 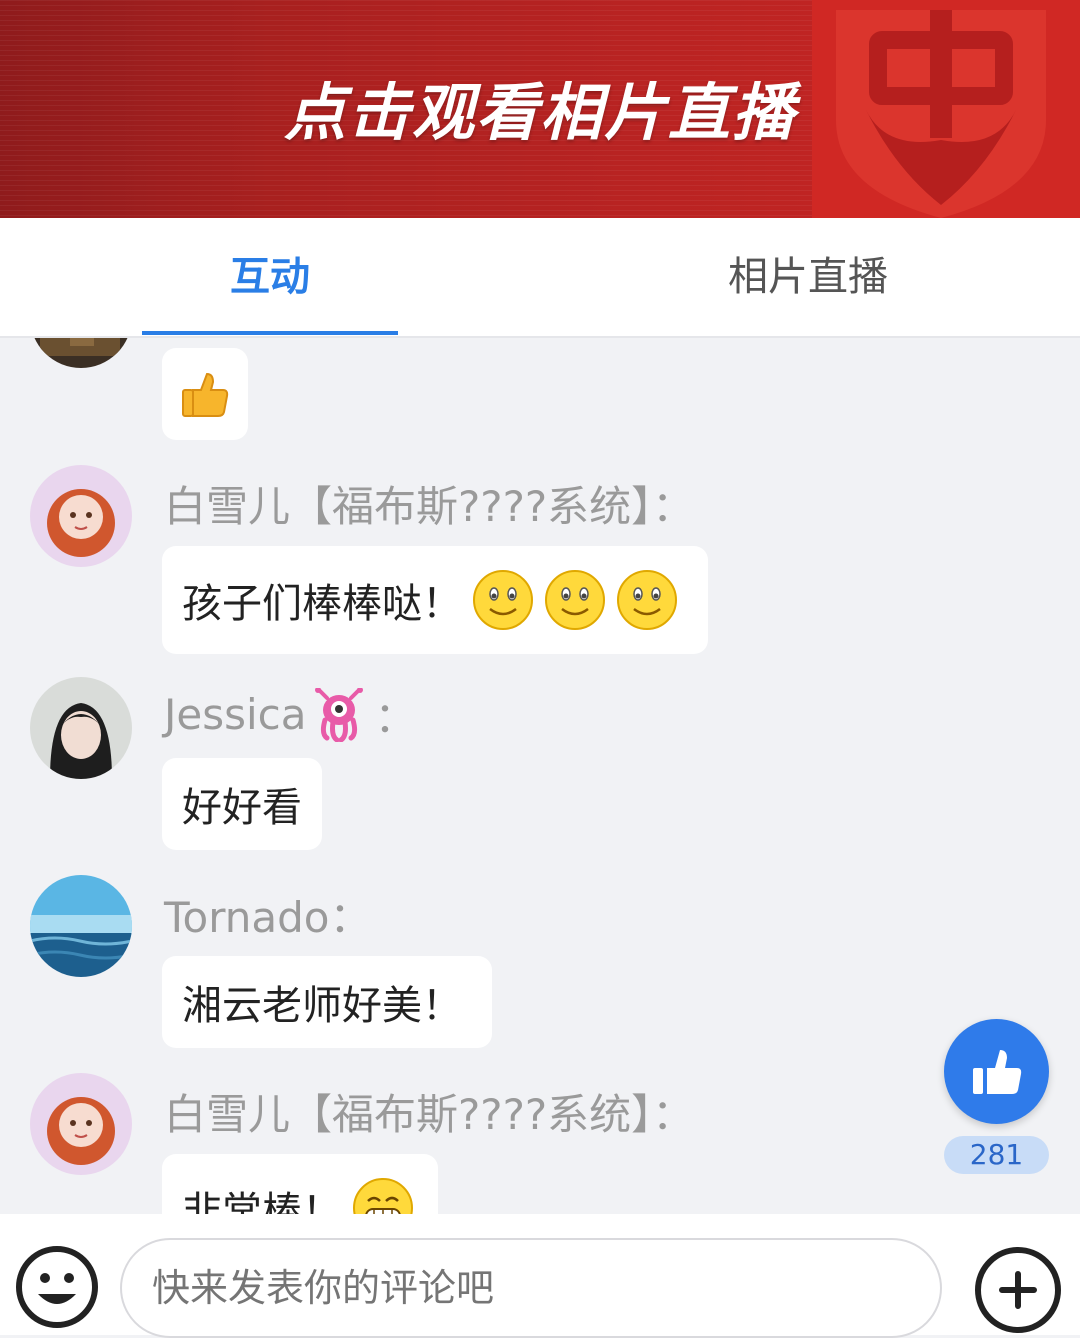 What do you see at coordinates (300, 1184) in the screenshot?
I see `message-bubble: 非常棒！` at bounding box center [300, 1184].